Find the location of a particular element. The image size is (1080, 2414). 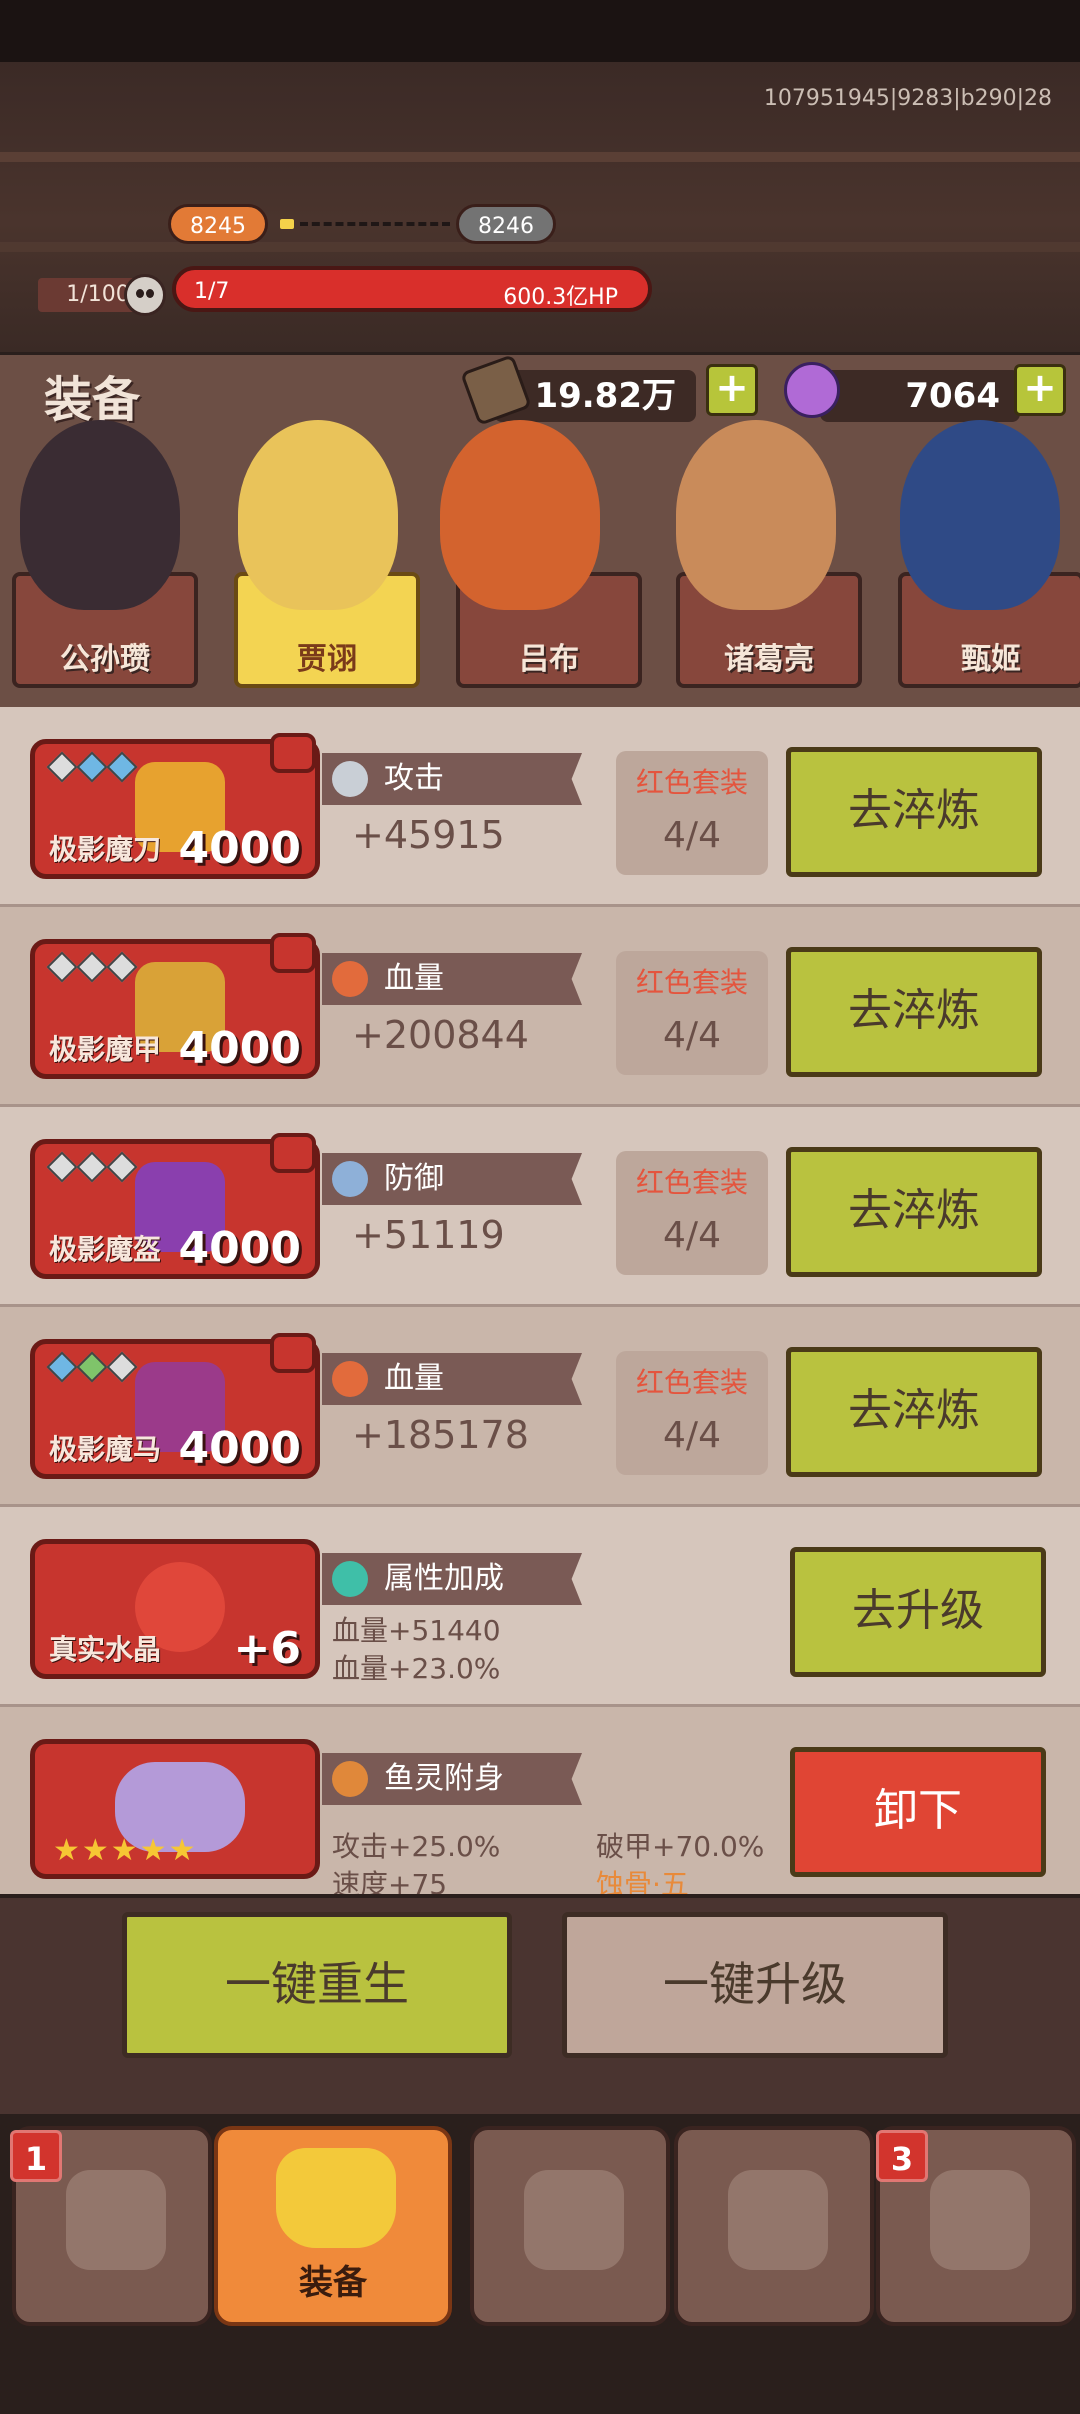

stat-value: +51119 is located at coordinates (428, 1235).